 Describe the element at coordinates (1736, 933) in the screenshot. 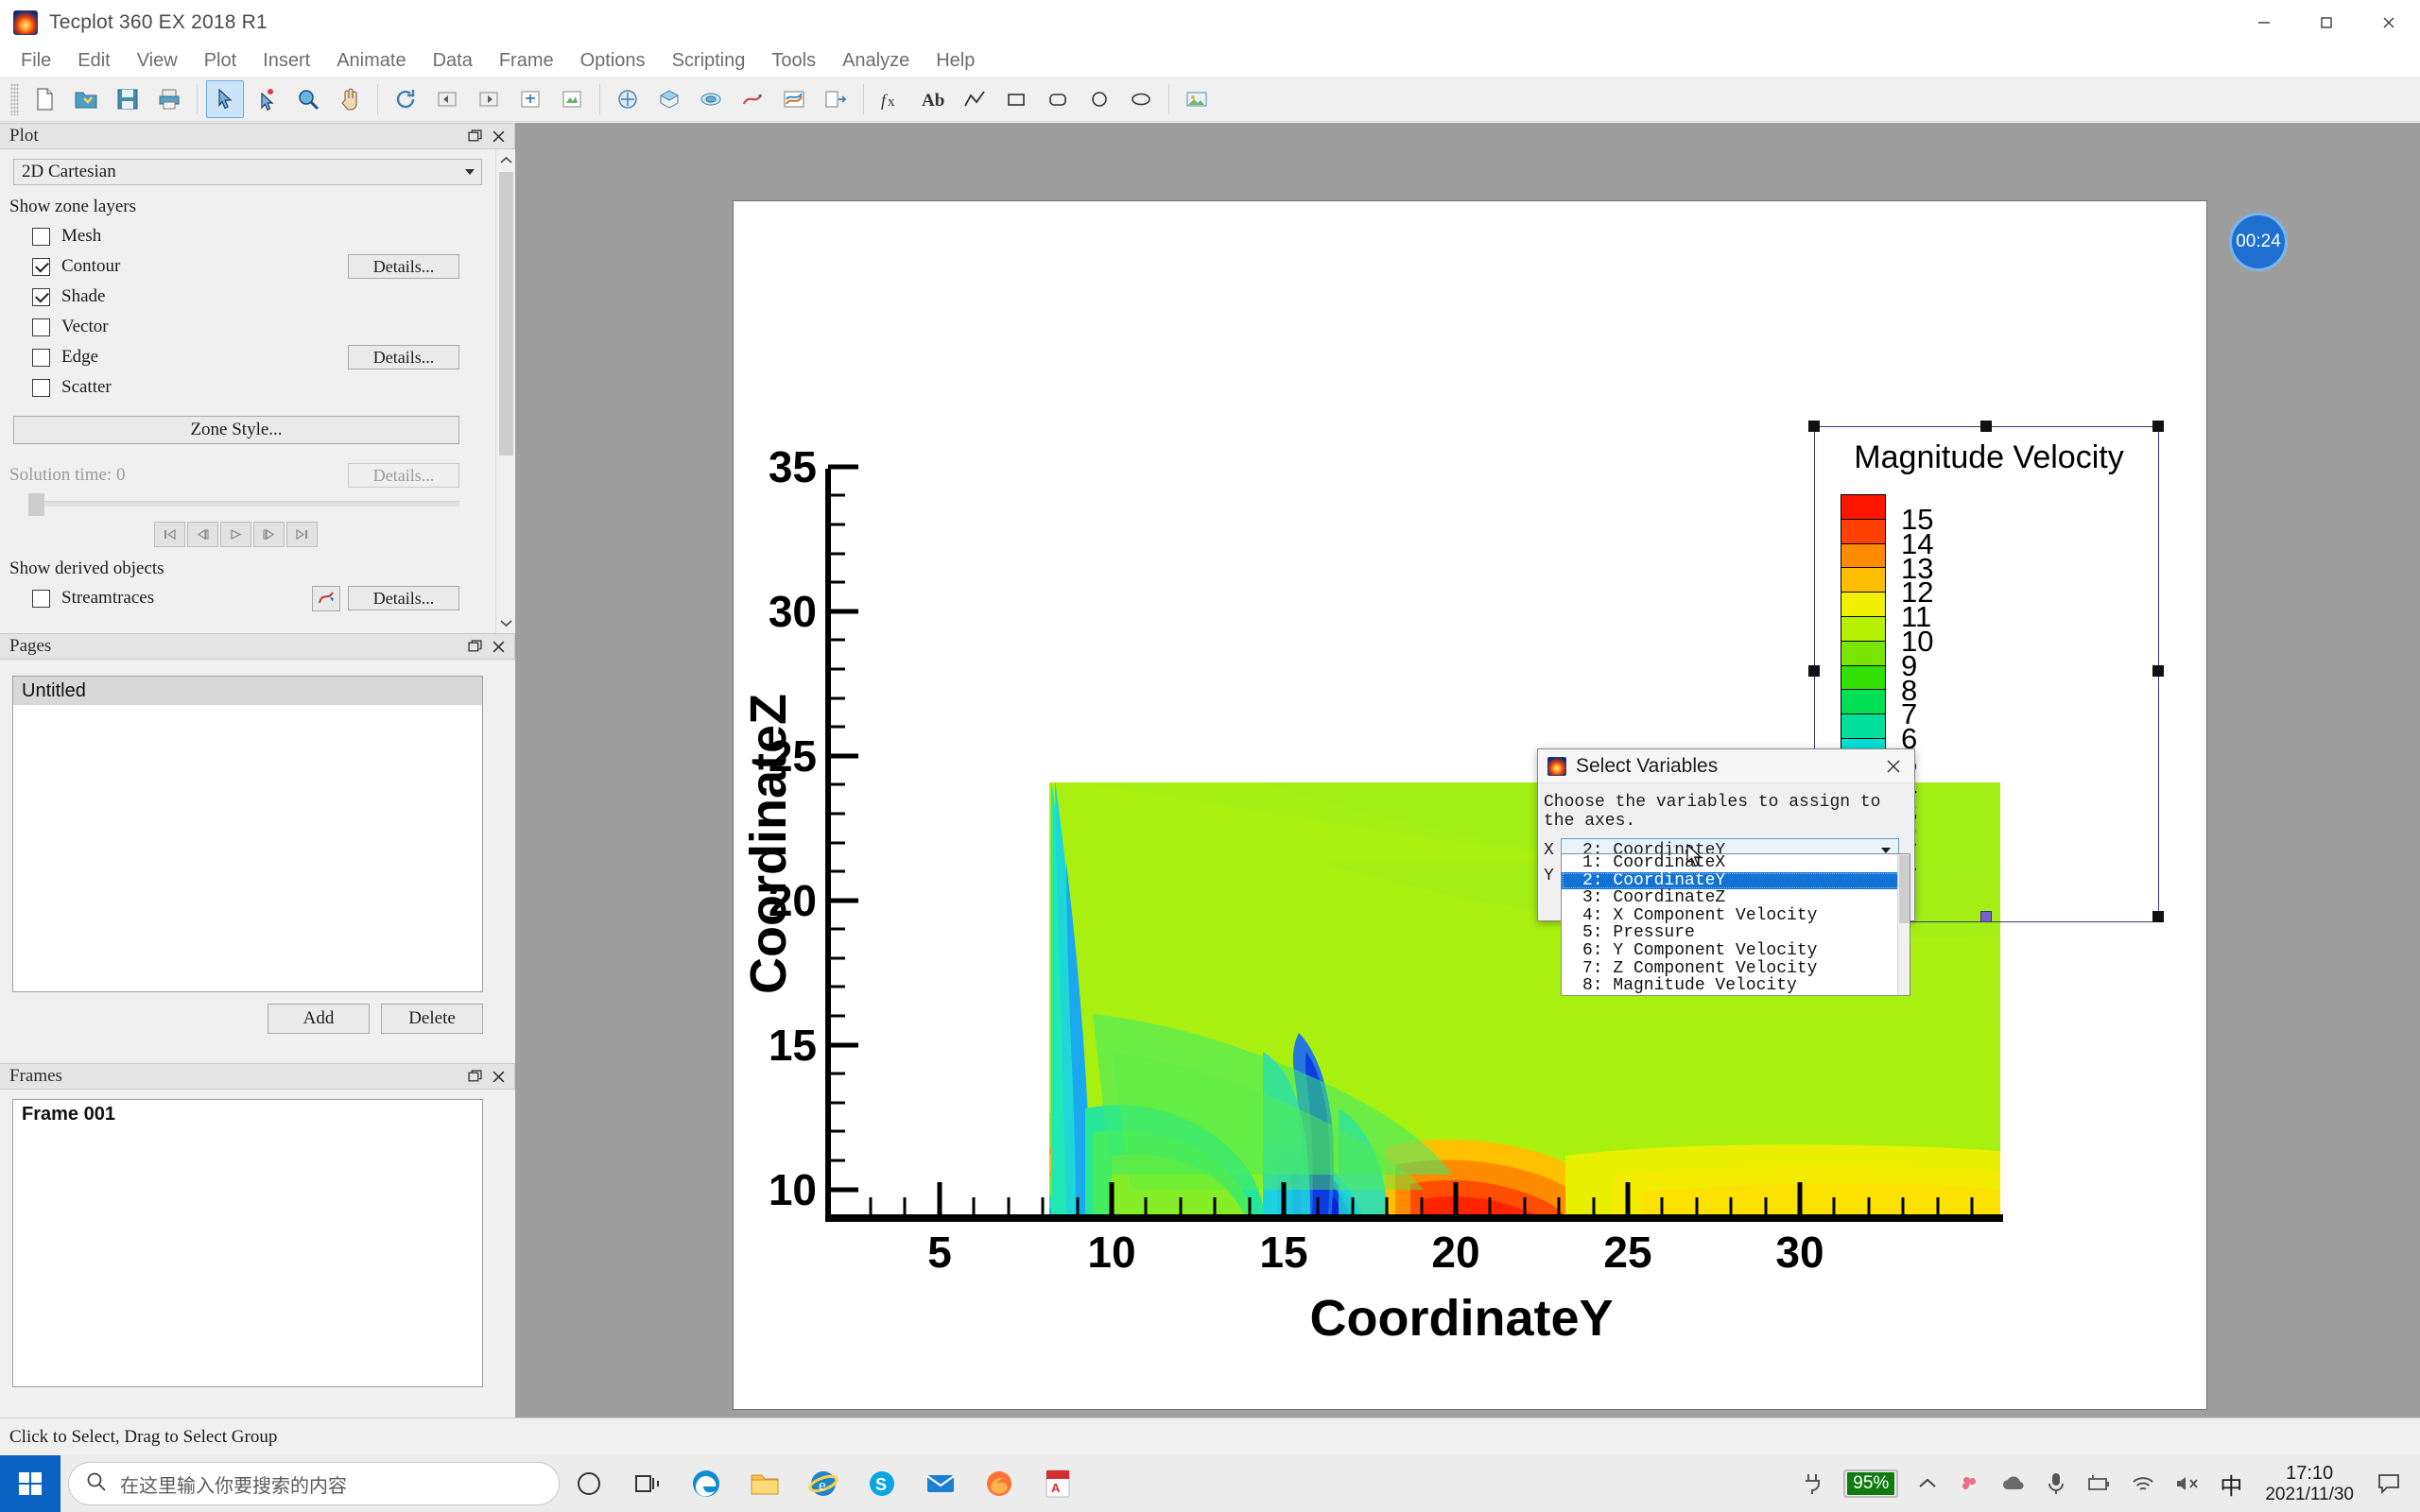

I see `dropdown-option: 5: Pressure` at that location.